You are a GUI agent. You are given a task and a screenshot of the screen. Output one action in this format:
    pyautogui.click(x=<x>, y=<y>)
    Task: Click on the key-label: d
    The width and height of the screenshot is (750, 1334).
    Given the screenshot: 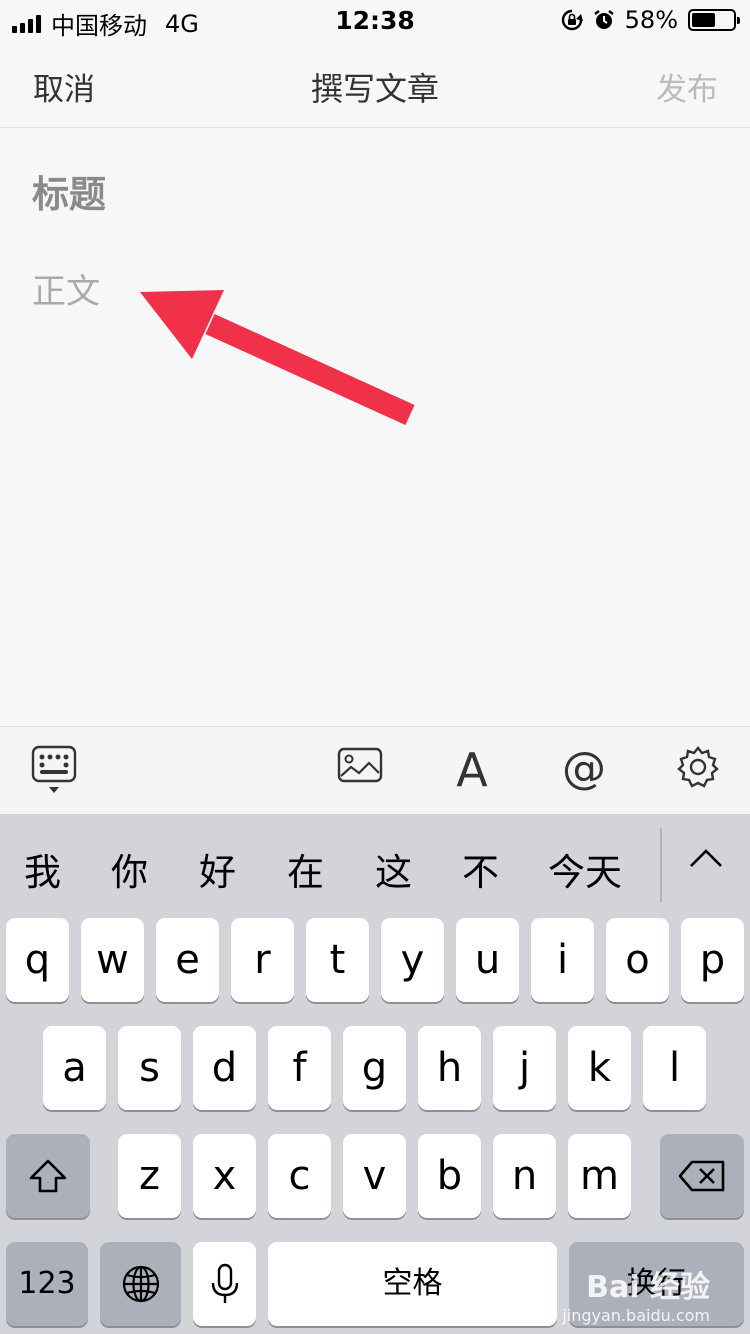 What is the action you would take?
    pyautogui.click(x=224, y=1068)
    